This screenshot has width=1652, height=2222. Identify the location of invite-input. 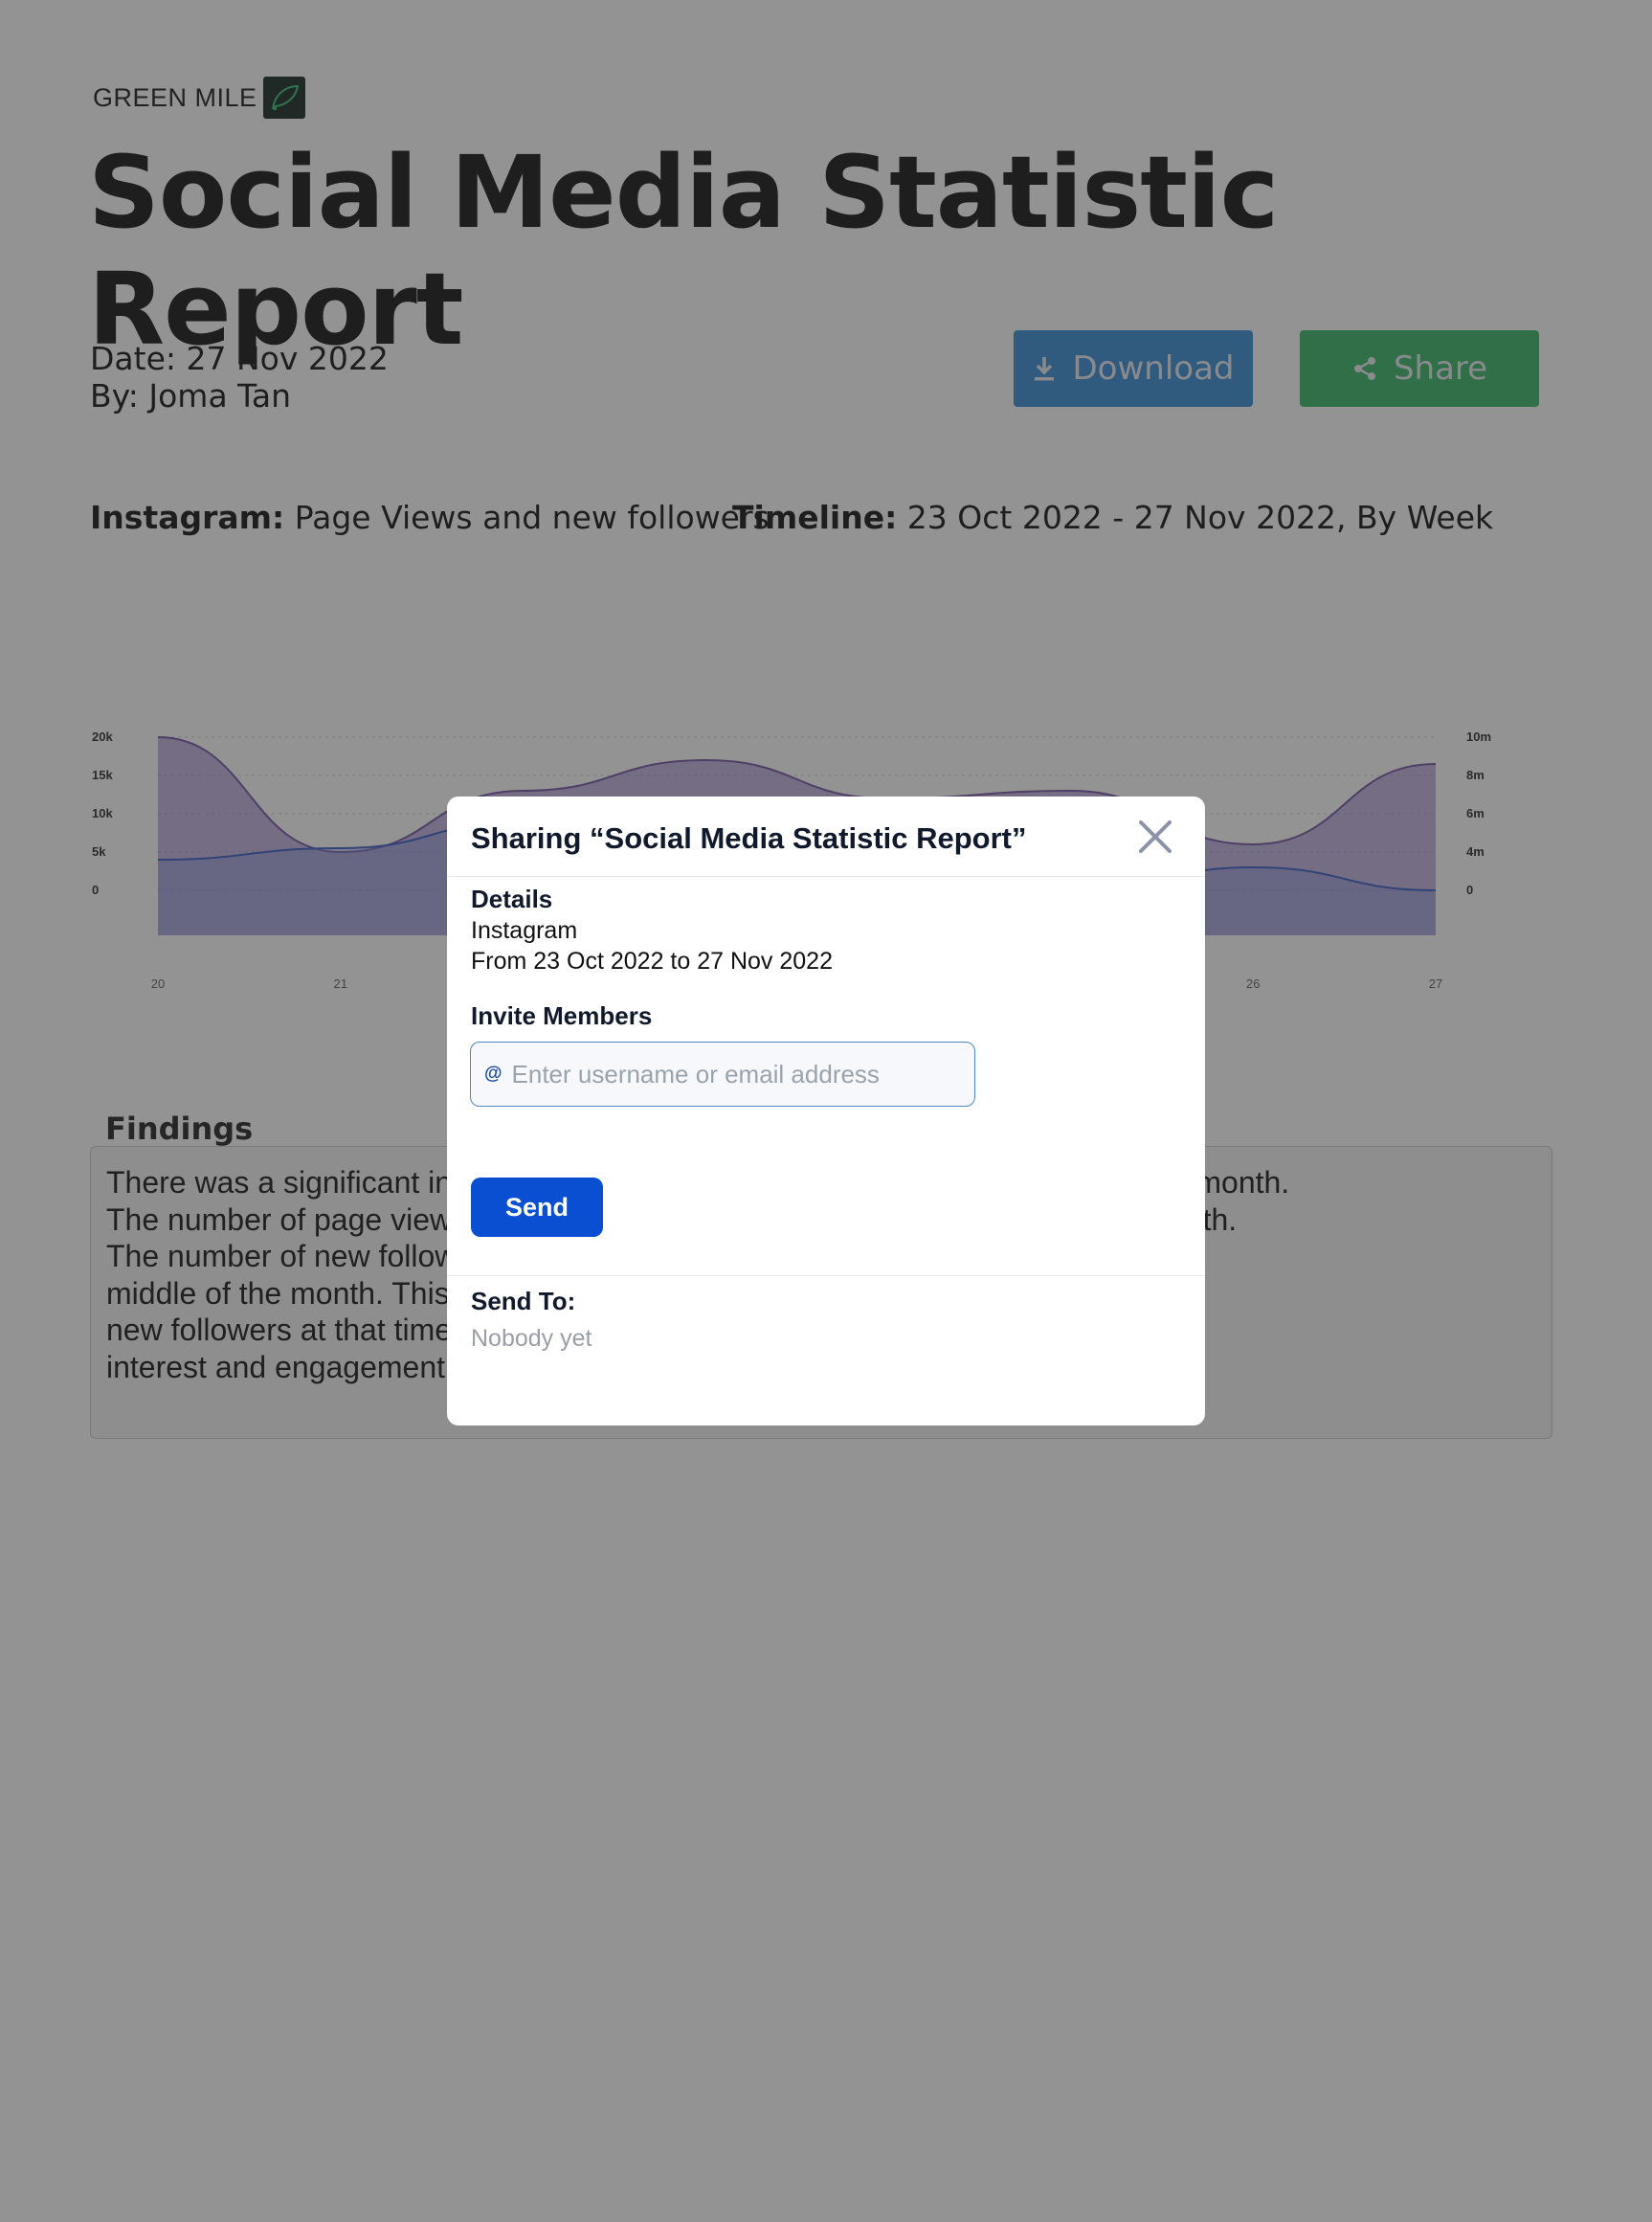
(731, 1074).